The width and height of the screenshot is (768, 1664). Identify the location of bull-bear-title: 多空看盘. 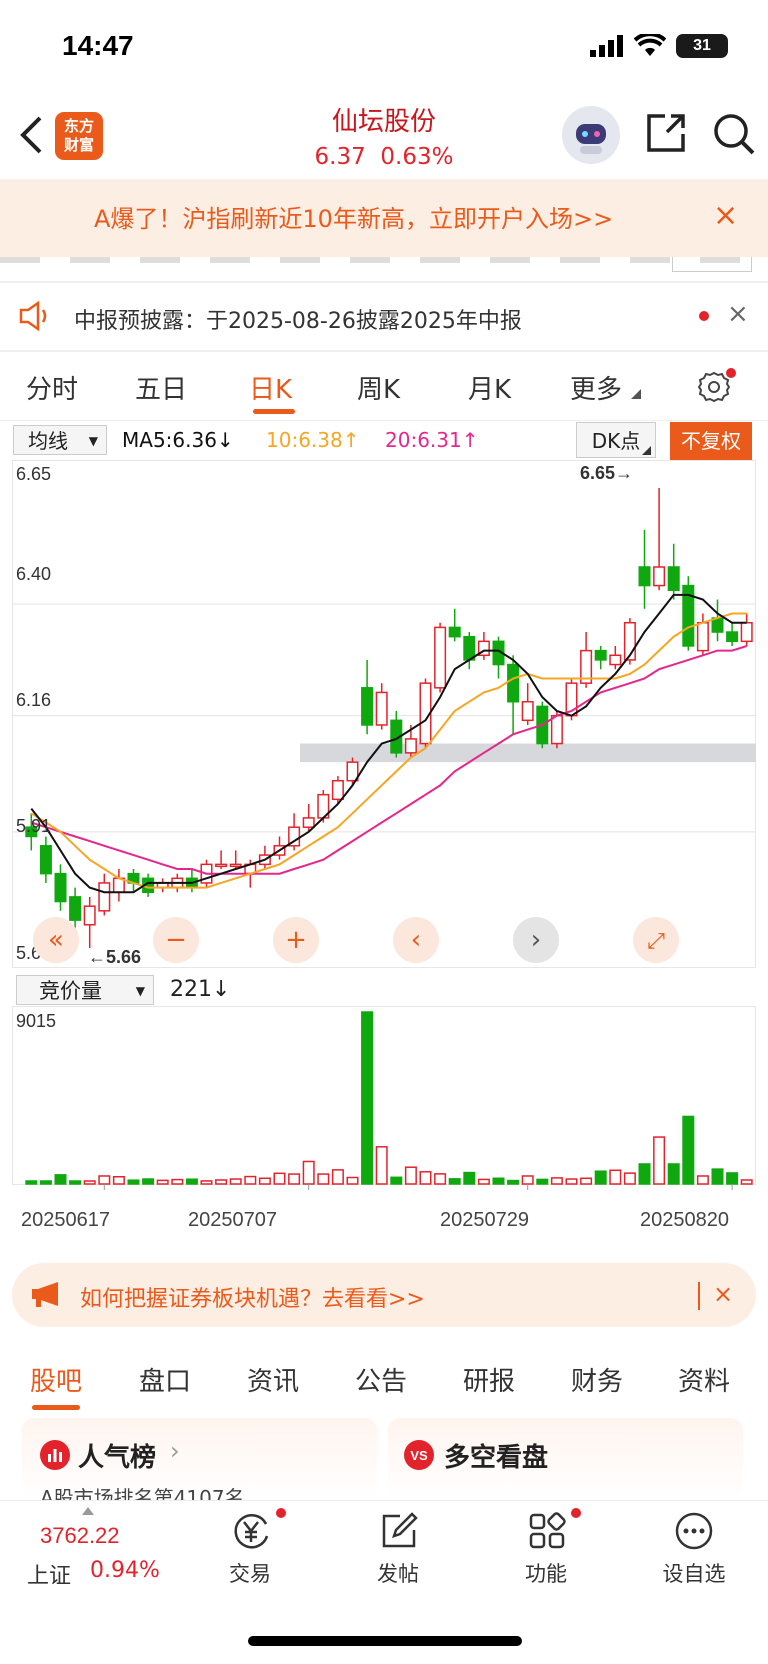
(496, 1458).